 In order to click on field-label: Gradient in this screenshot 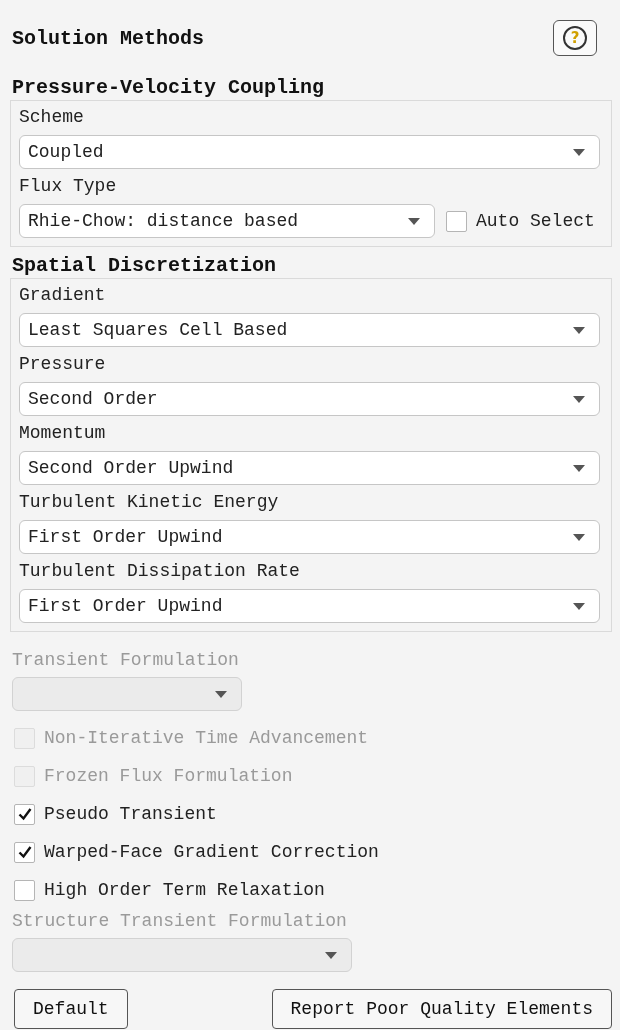, I will do `click(63, 295)`.